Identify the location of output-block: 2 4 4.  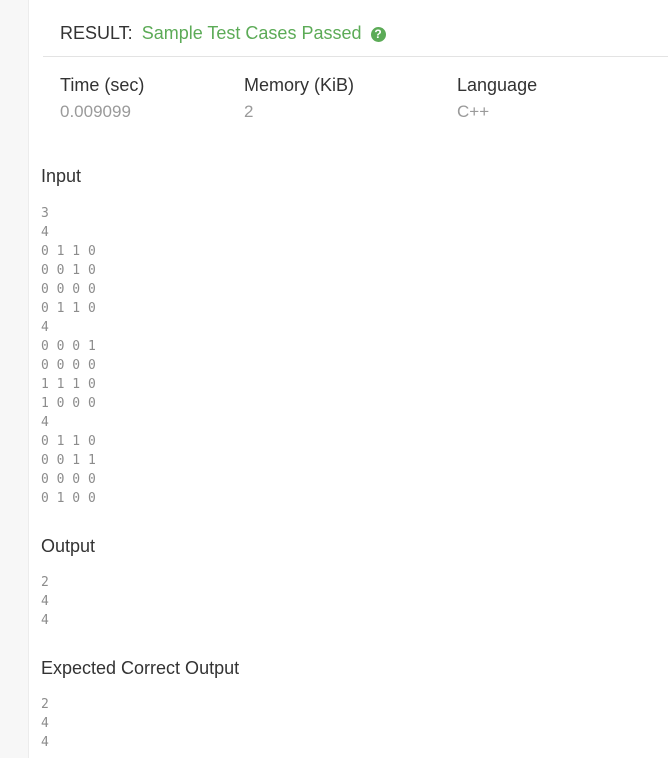
(45, 601).